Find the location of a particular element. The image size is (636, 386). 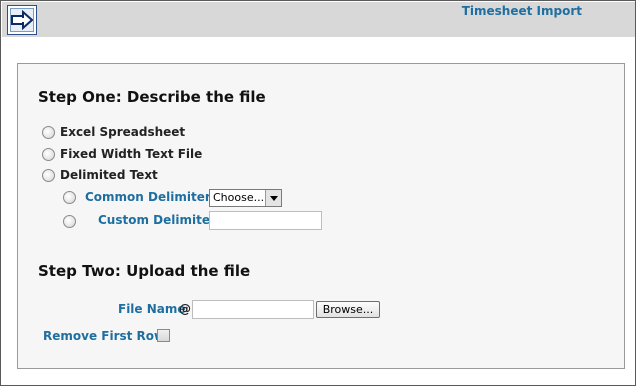

step-two-heading: Step Two: Upload the file is located at coordinates (144, 271).